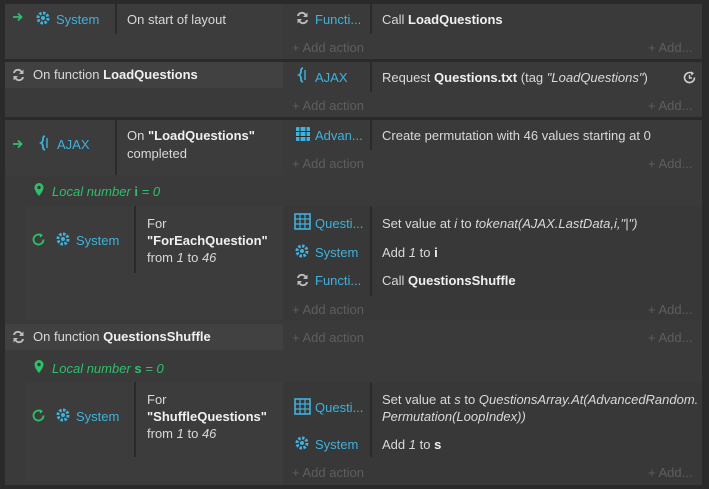  What do you see at coordinates (115, 74) in the screenshot?
I see `function-header-title: On function LoadQuestions` at bounding box center [115, 74].